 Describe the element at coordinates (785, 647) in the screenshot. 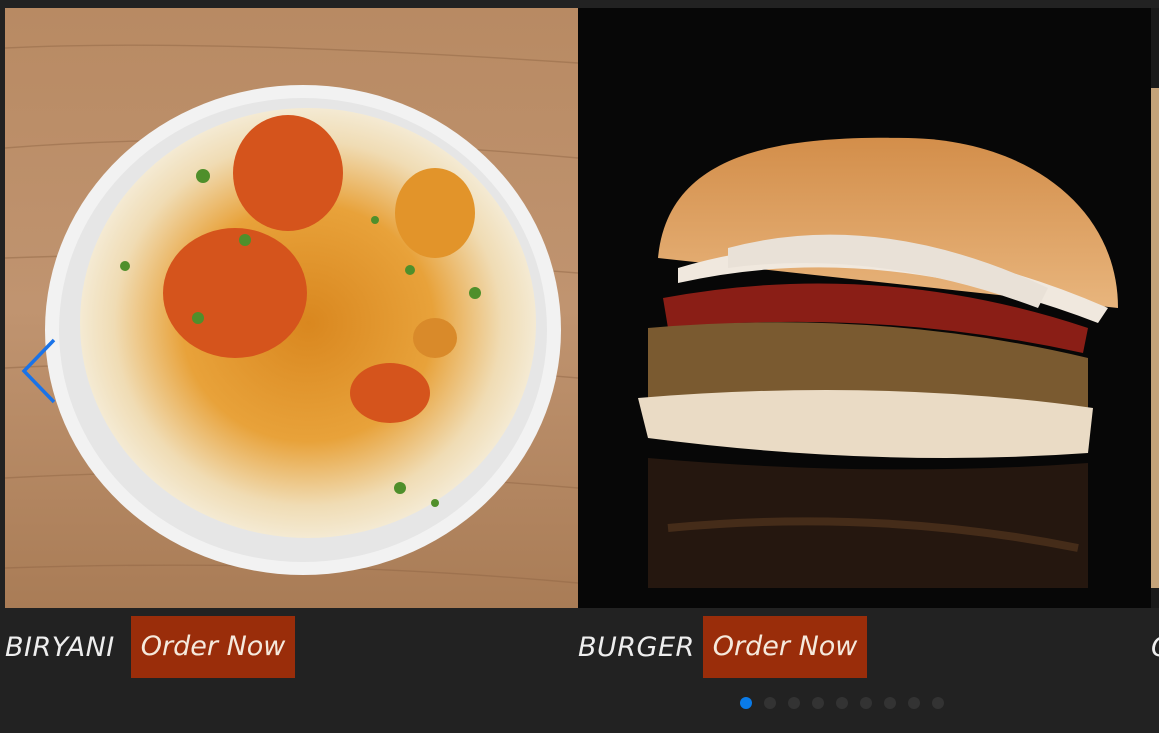

I see `order-now-button-burger: Order Now` at that location.